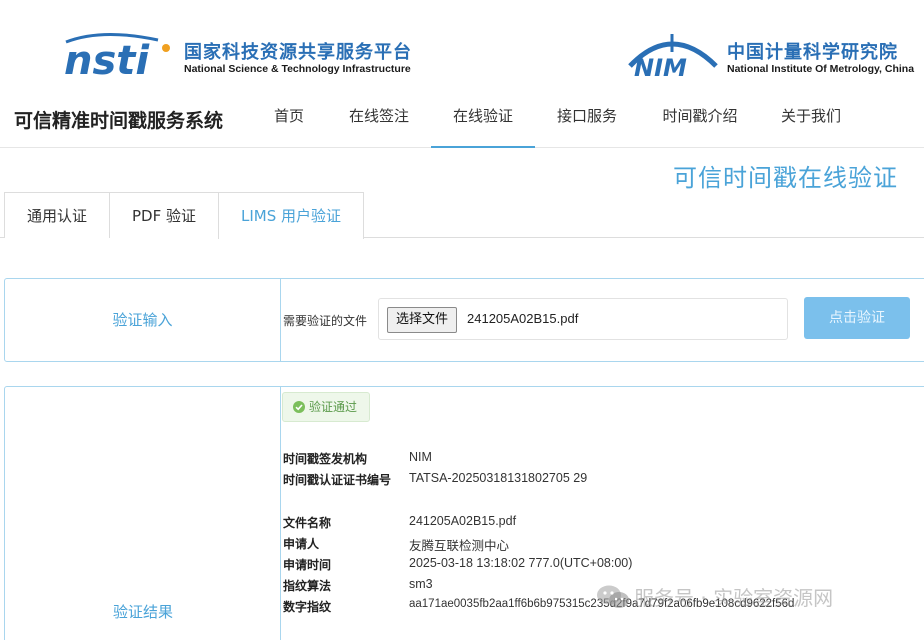 This screenshot has height=640, width=924. Describe the element at coordinates (421, 584) in the screenshot. I see `field-value: sm3` at that location.